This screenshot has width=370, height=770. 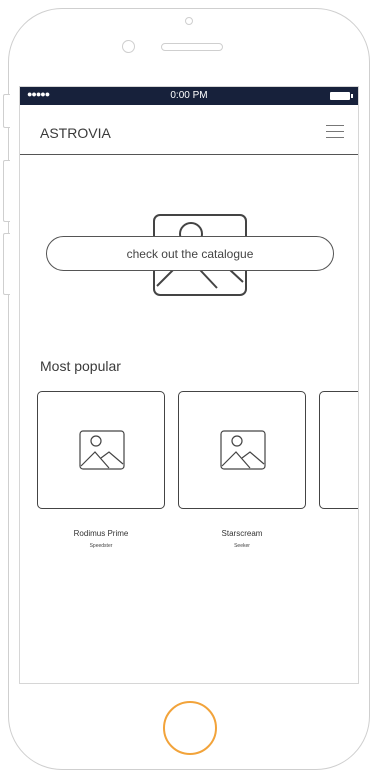 I want to click on product-subtitle: Seeker, so click(x=242, y=546).